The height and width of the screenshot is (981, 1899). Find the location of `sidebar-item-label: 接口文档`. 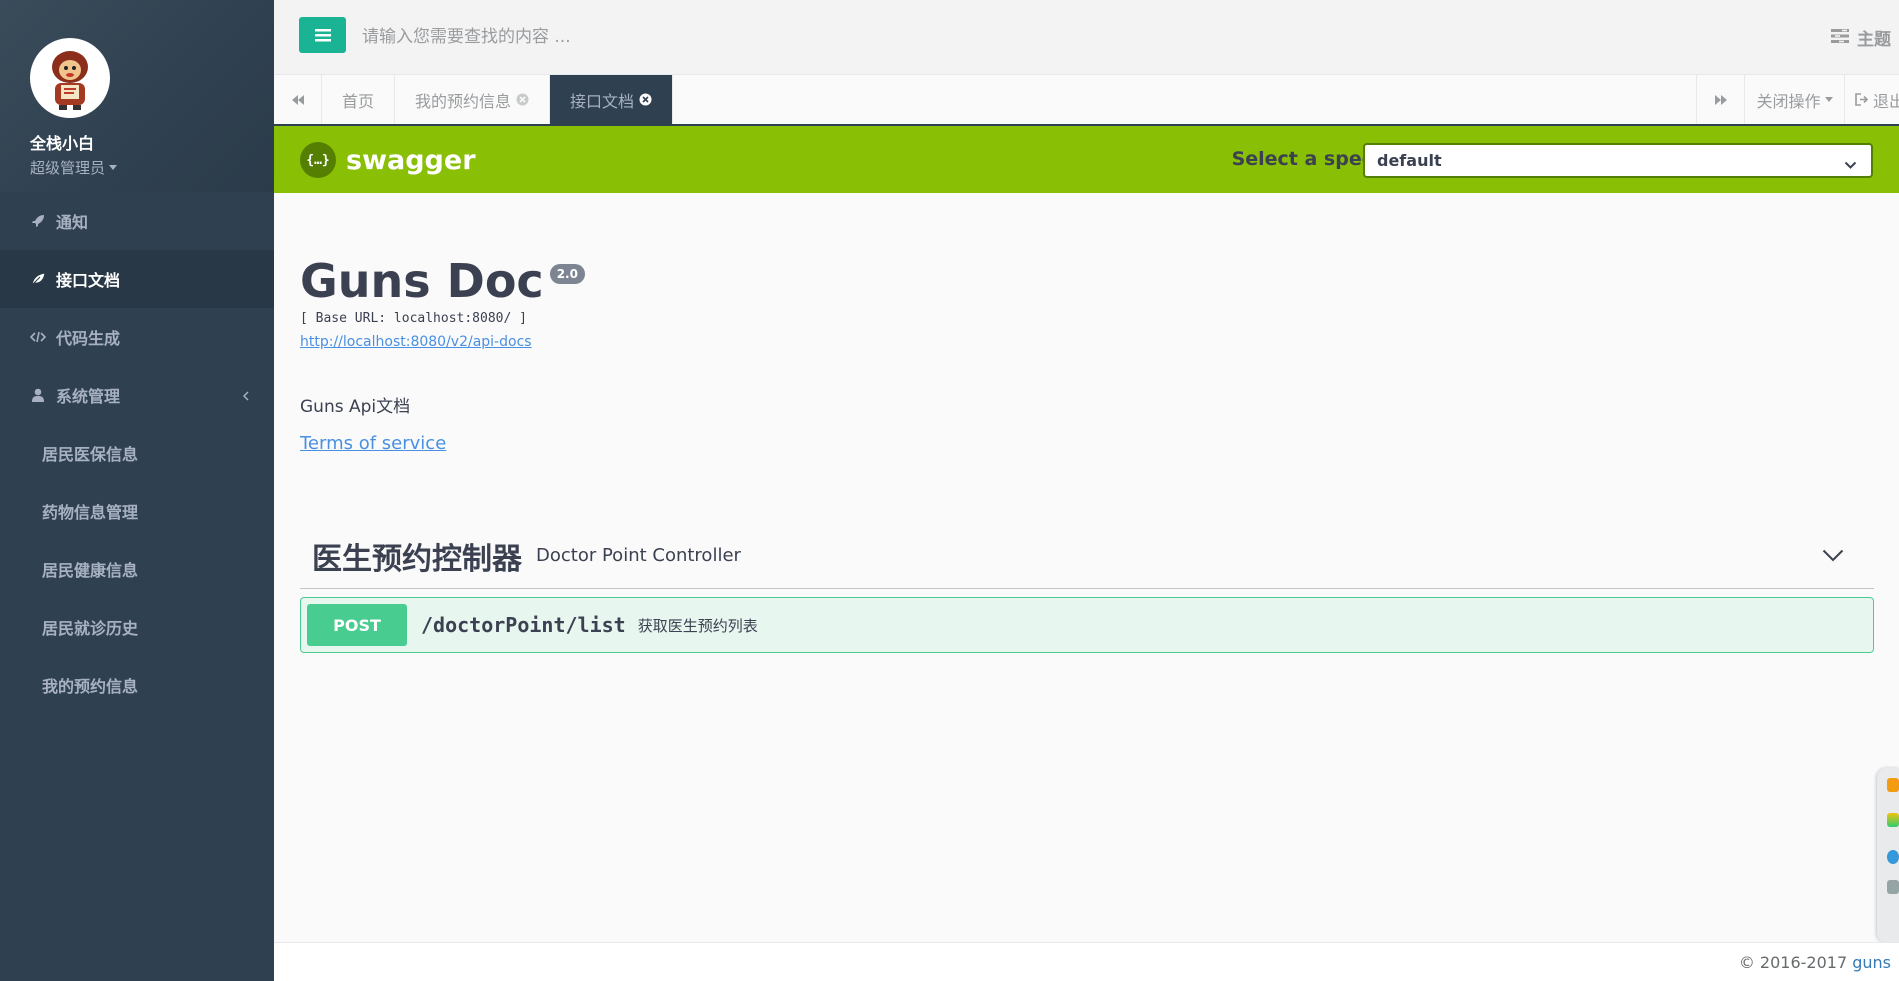

sidebar-item-label: 接口文档 is located at coordinates (88, 280).